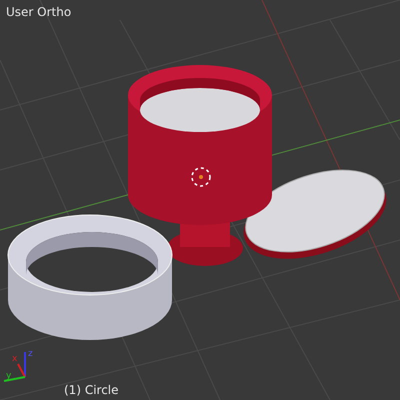 Image resolution: width=400 pixels, height=400 pixels. I want to click on axis-label: x, so click(15, 359).